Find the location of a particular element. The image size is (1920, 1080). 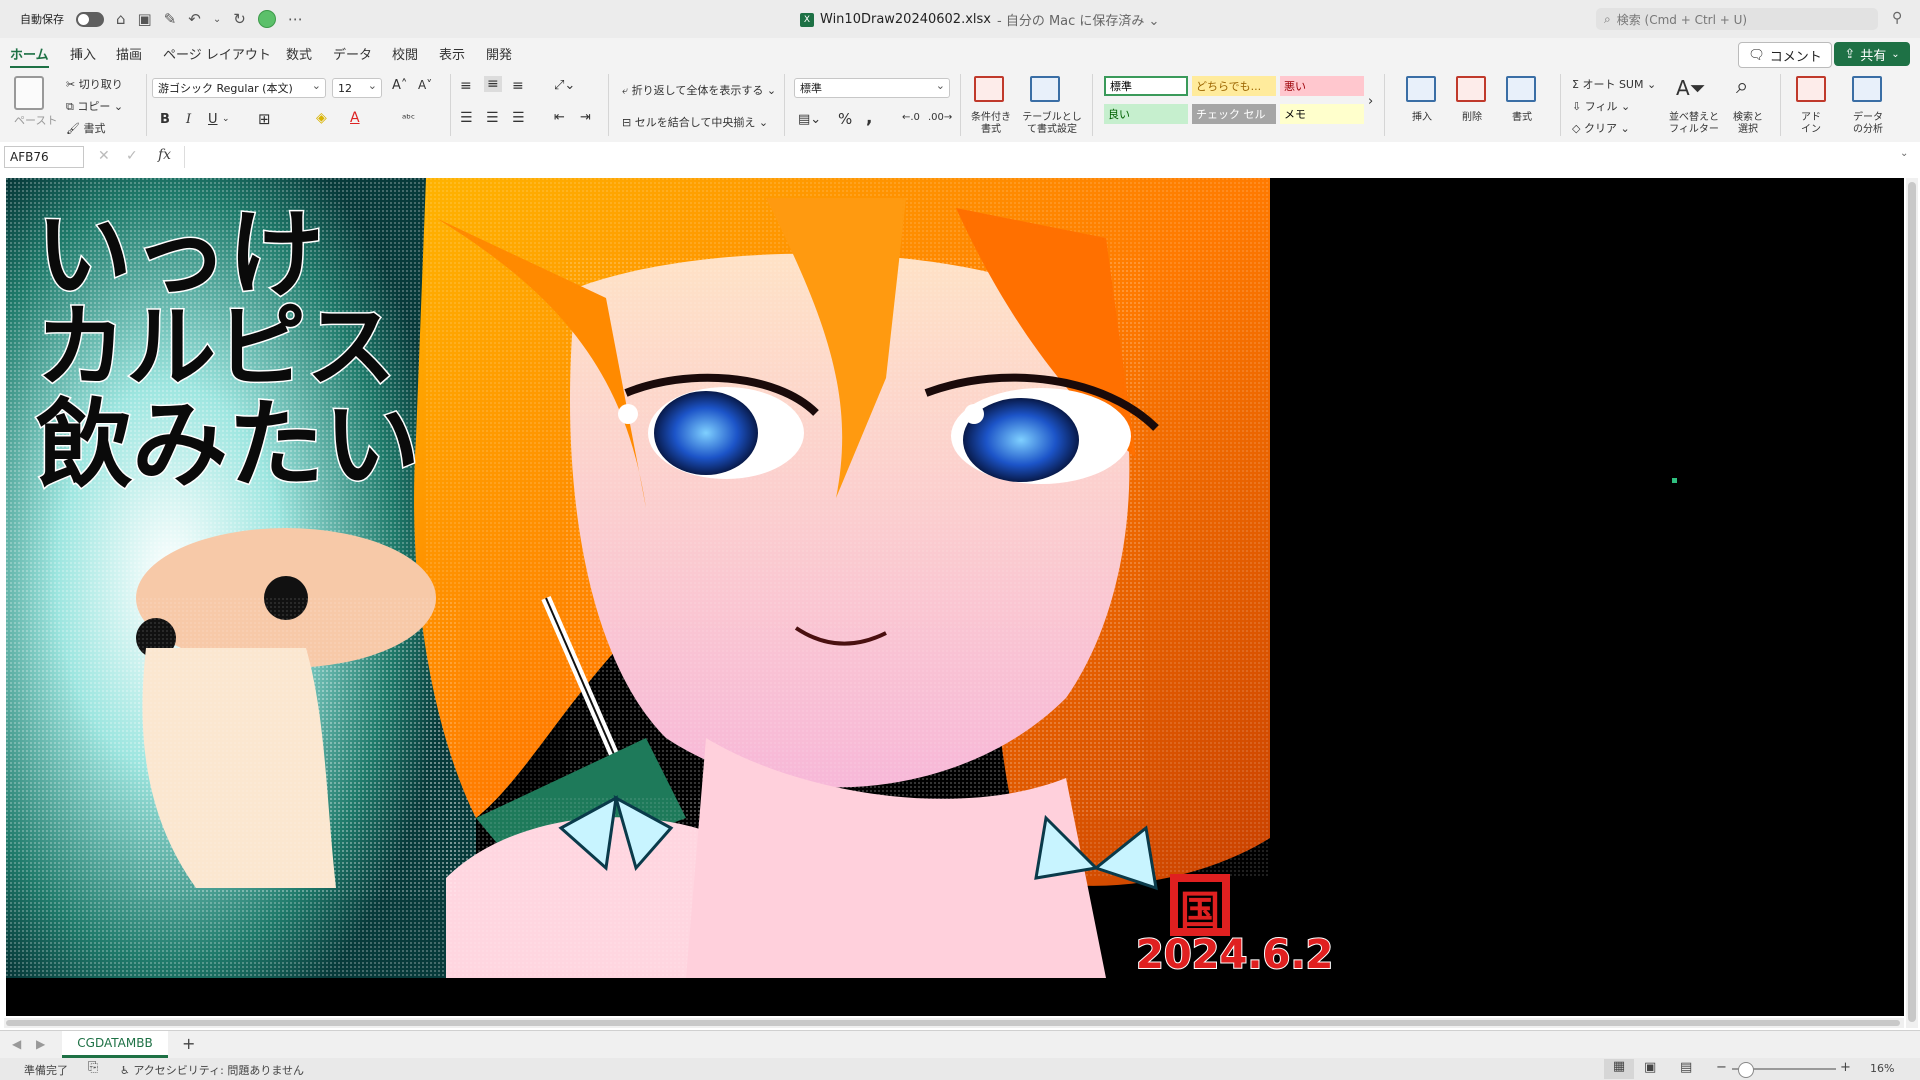

cut-button: ✂ 切り取り is located at coordinates (94, 84).